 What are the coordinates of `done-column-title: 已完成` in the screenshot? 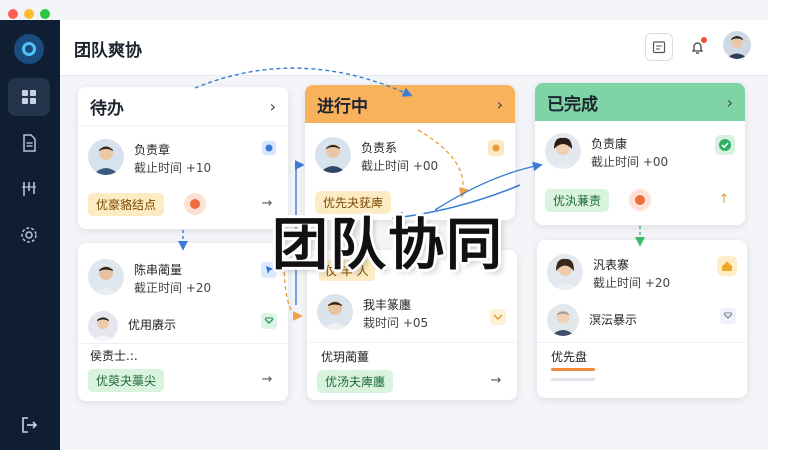 It's located at (572, 104).